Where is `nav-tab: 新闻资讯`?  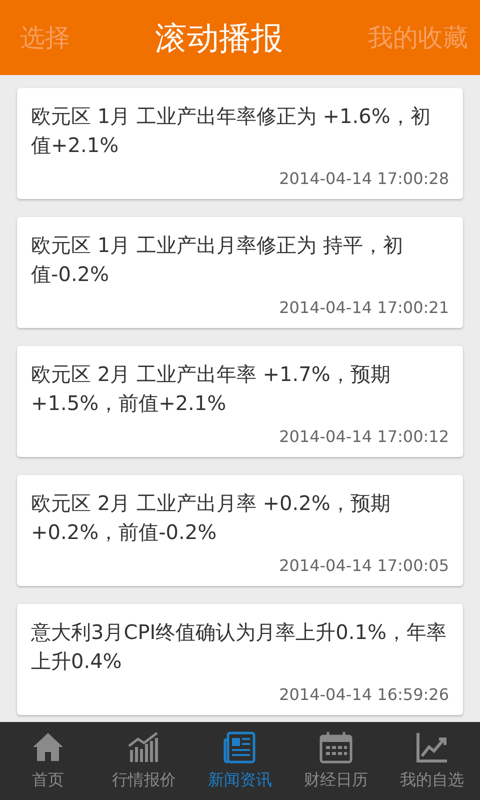
nav-tab: 新闻资讯 is located at coordinates (240, 761).